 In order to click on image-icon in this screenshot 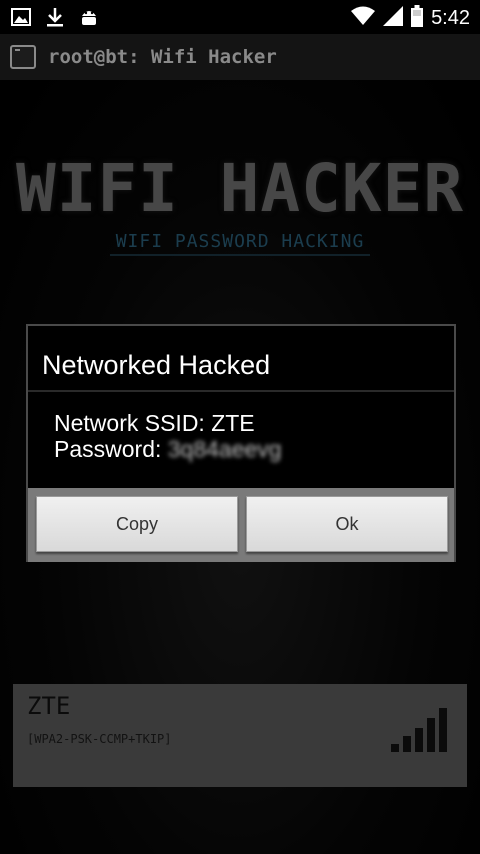, I will do `click(21, 19)`.